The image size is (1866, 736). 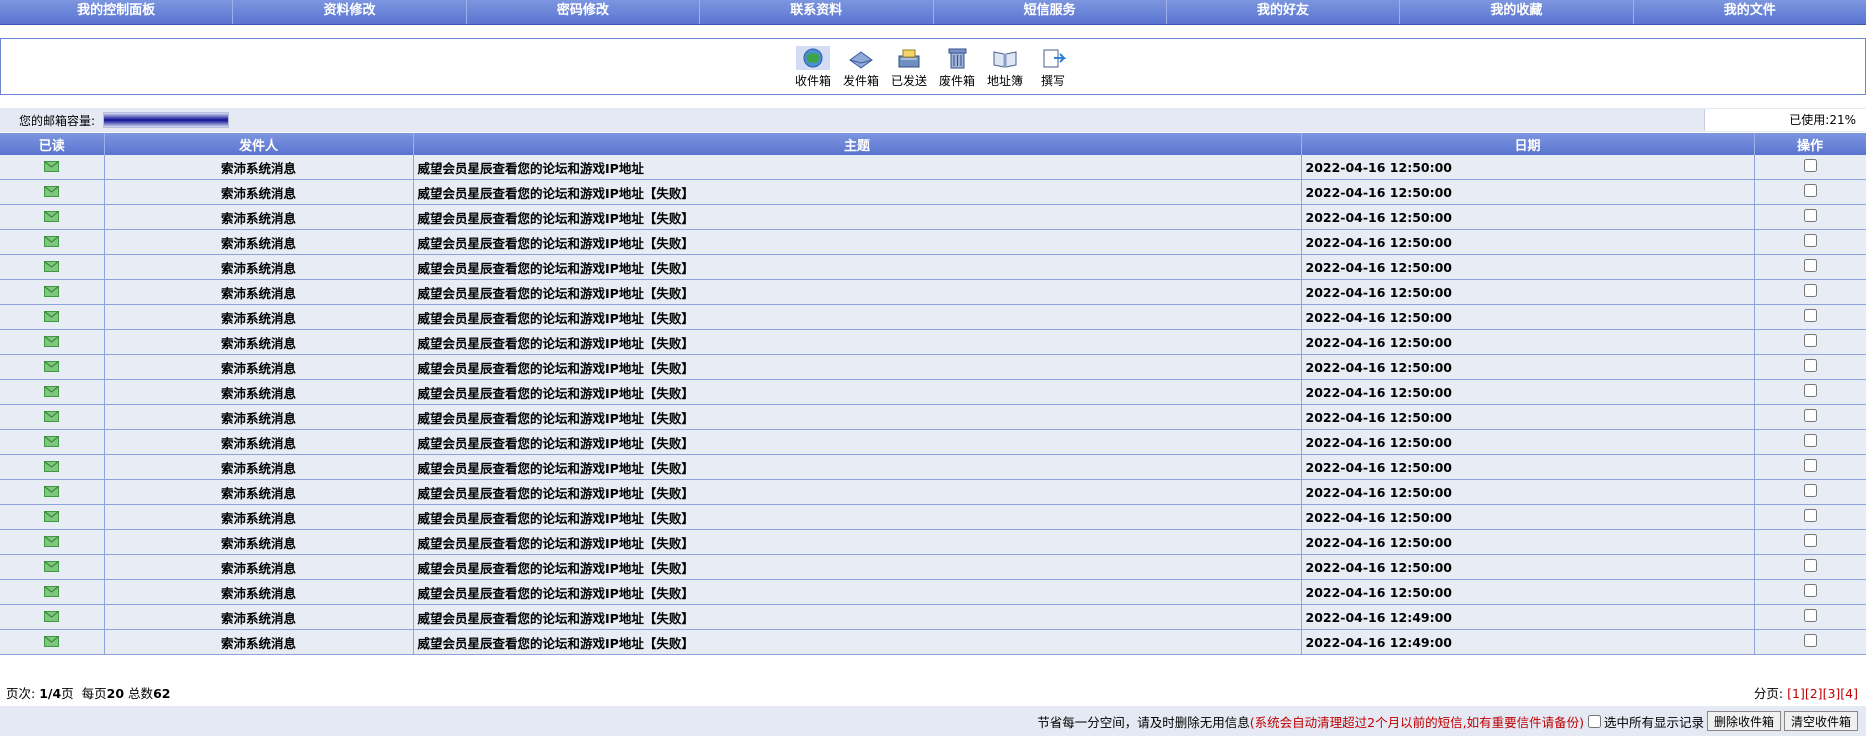 I want to click on select-all-checkbox, so click(x=1594, y=721).